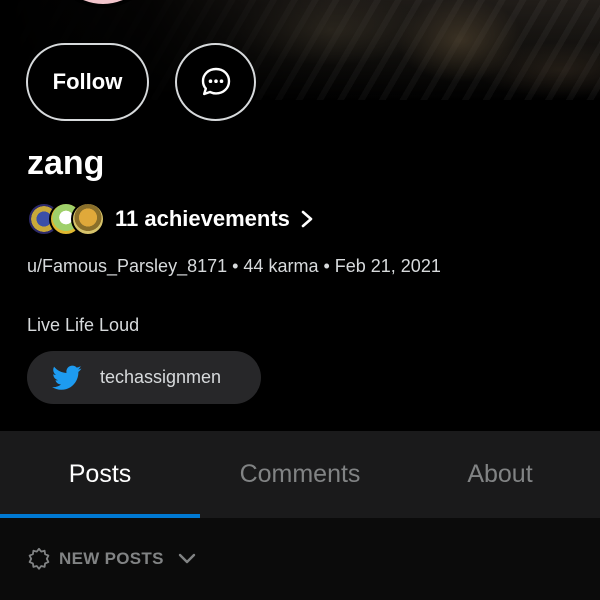  I want to click on profile-bio: Live Life Loud, so click(83, 325).